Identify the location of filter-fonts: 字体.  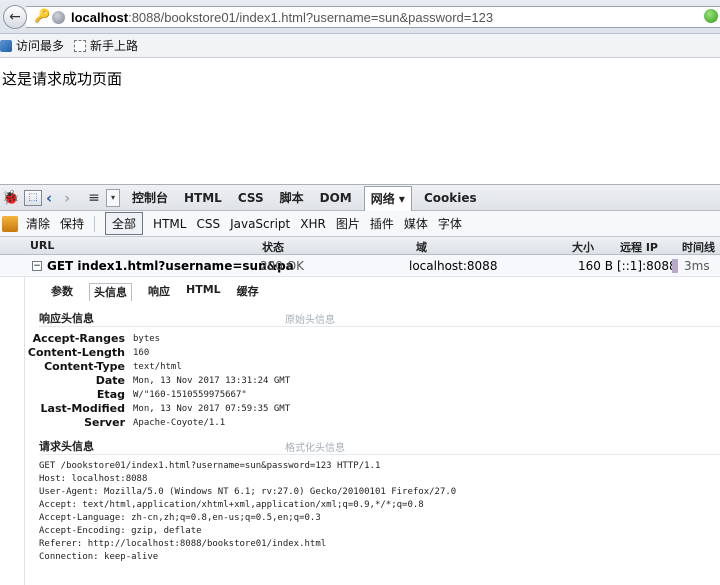
(450, 223).